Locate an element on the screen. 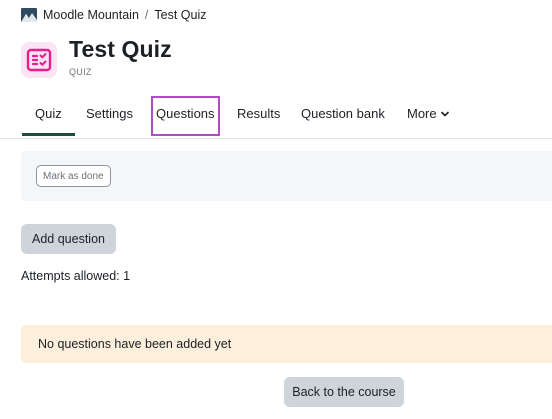 The height and width of the screenshot is (419, 552). tab-questions: Questions is located at coordinates (185, 113).